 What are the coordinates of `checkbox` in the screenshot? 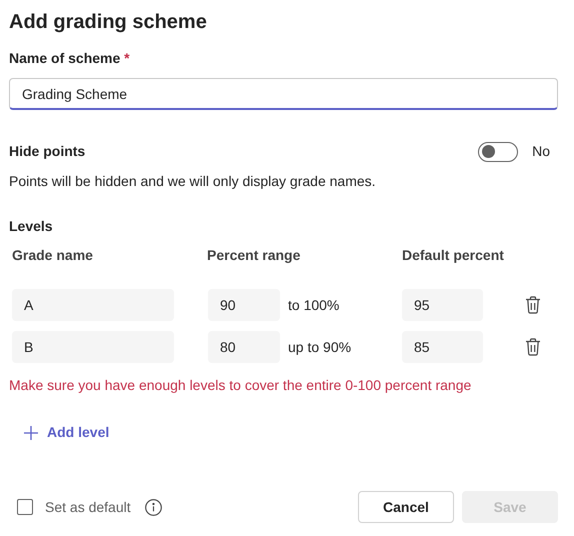 It's located at (25, 507).